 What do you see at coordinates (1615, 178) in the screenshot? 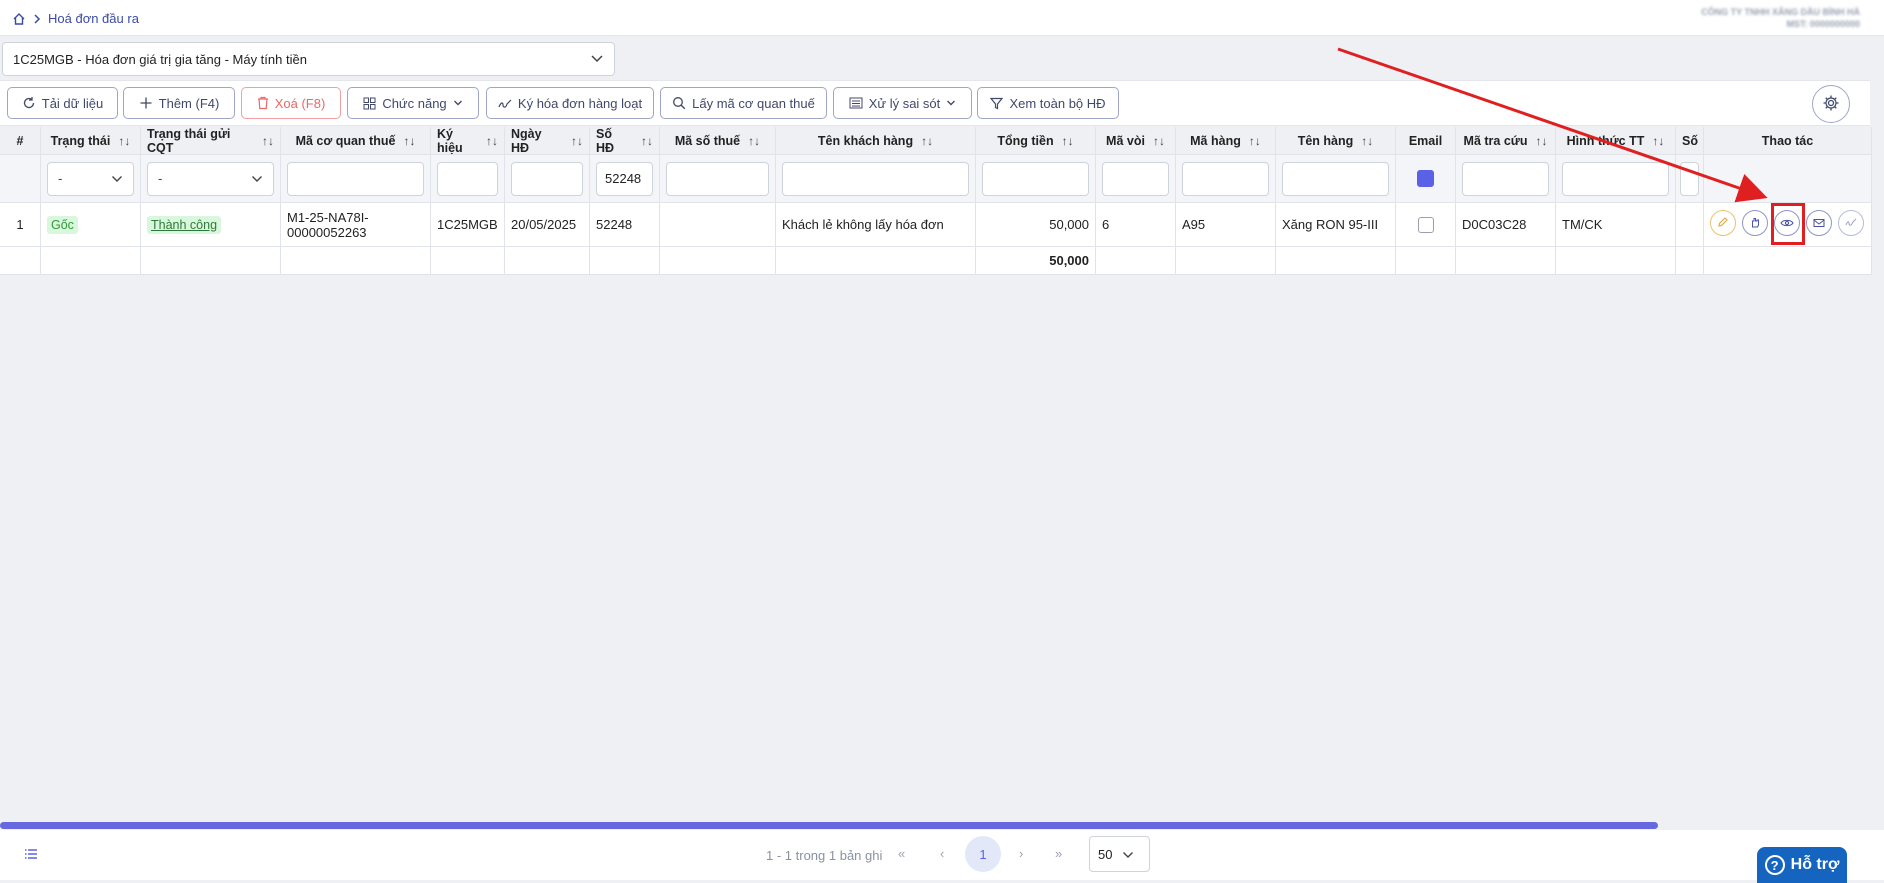
I see `payment-filter-input` at bounding box center [1615, 178].